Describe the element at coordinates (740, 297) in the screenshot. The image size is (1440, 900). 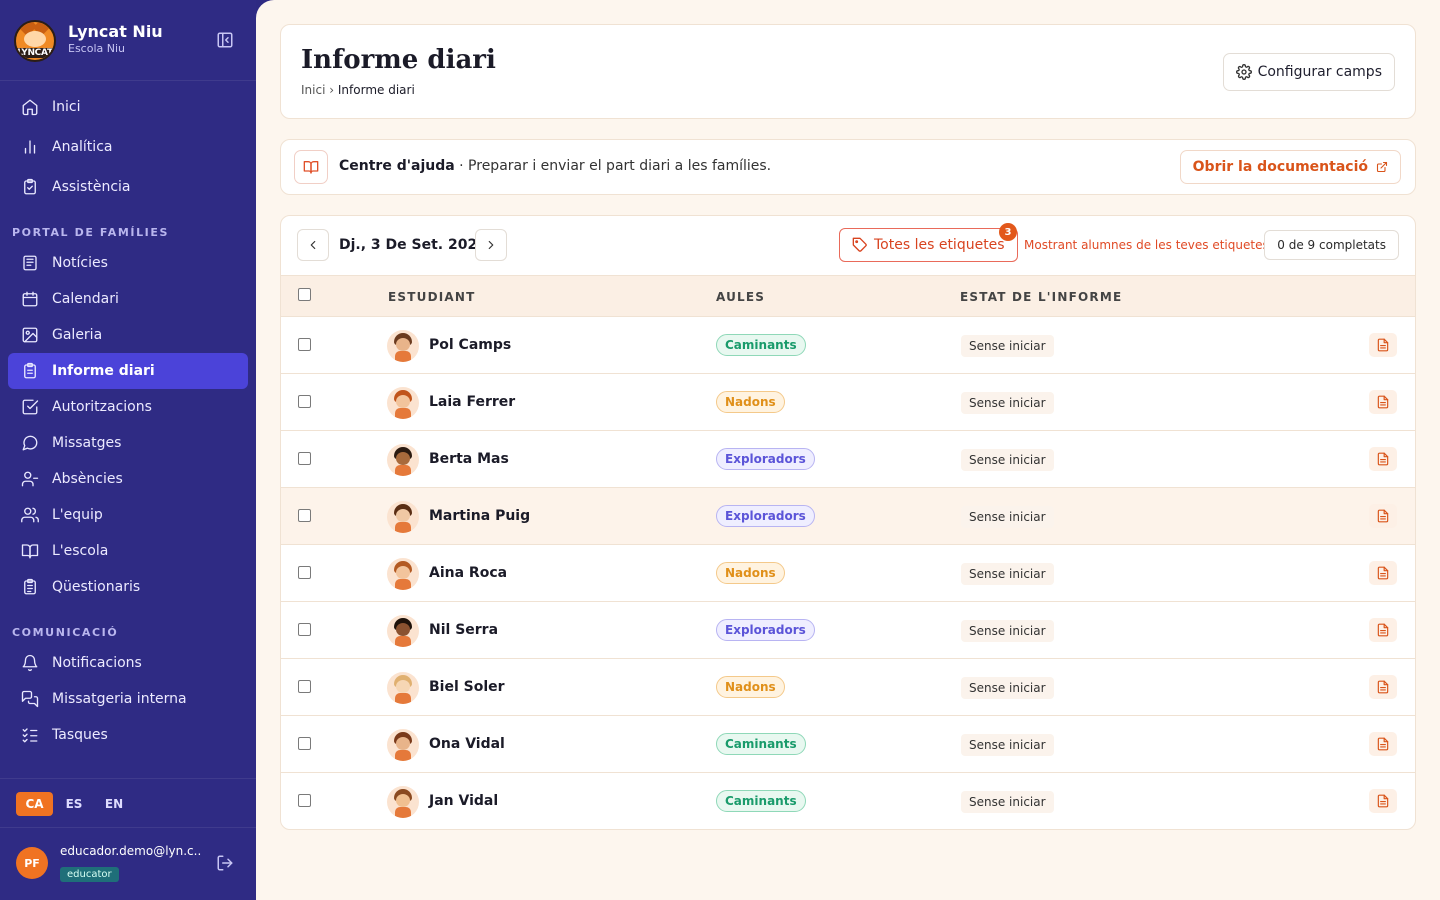
I see `column-classes: AULES` at that location.